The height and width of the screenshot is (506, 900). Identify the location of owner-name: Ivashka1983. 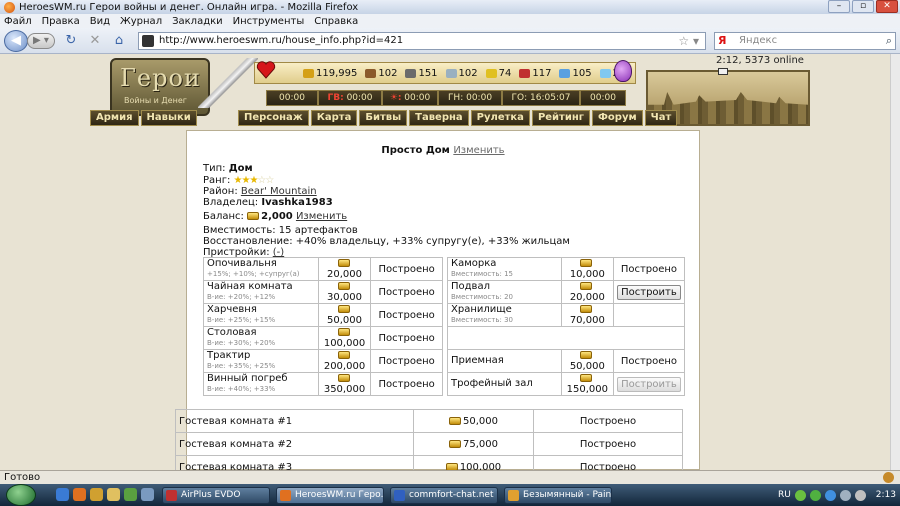
(296, 202).